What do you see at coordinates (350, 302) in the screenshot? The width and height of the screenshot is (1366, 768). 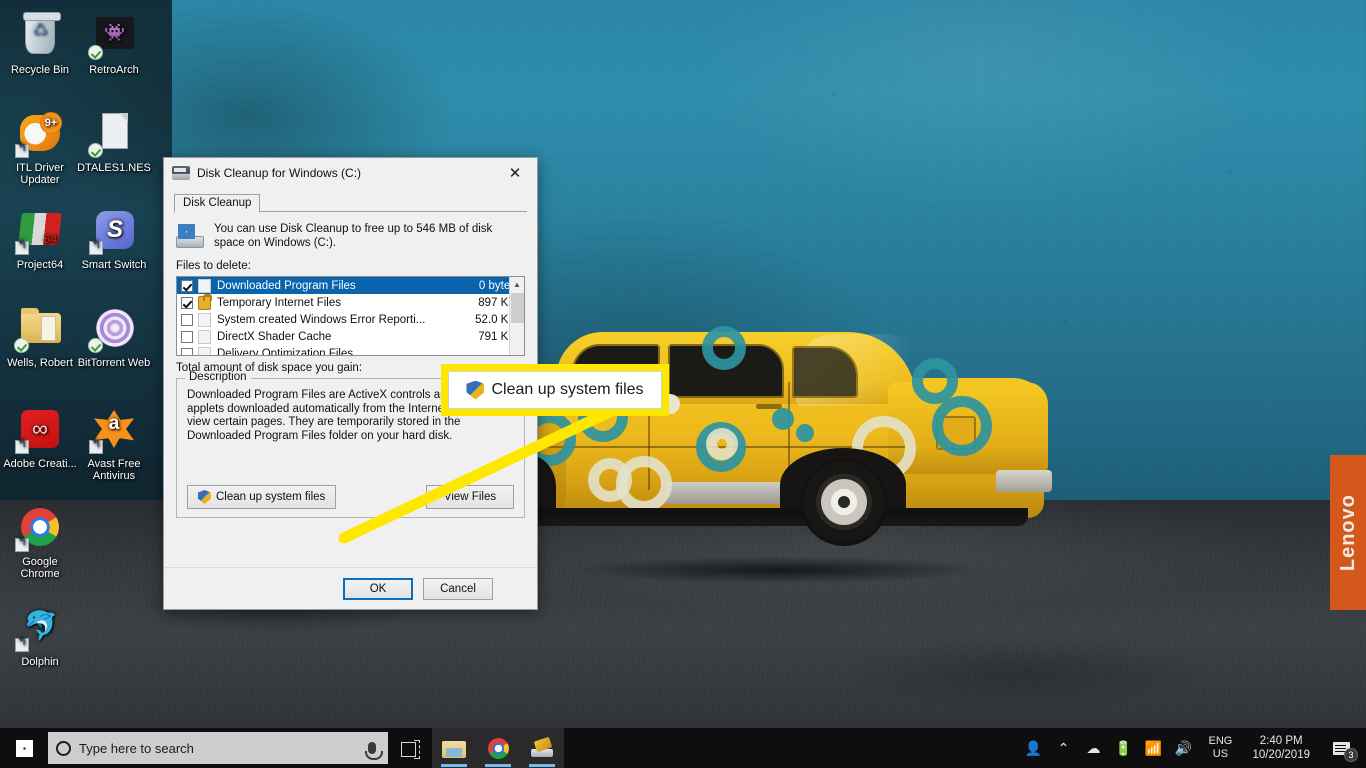 I see `table-row: Temporary Internet Files 897 KB` at bounding box center [350, 302].